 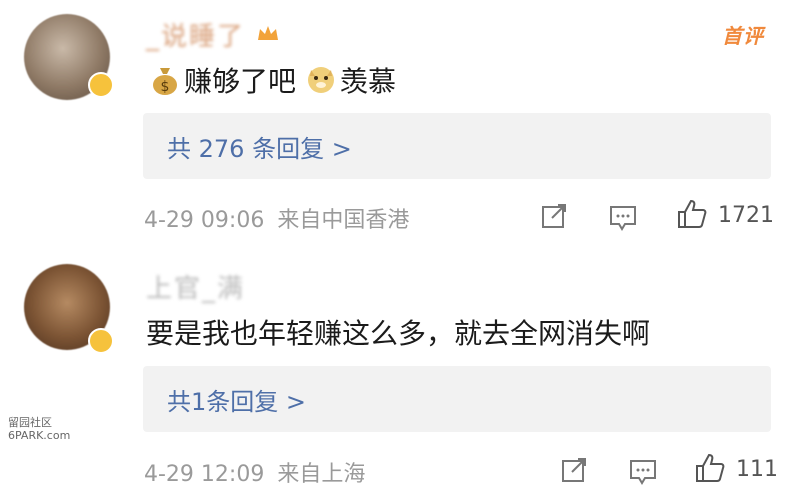 What do you see at coordinates (321, 80) in the screenshot?
I see `dog-doge-icon` at bounding box center [321, 80].